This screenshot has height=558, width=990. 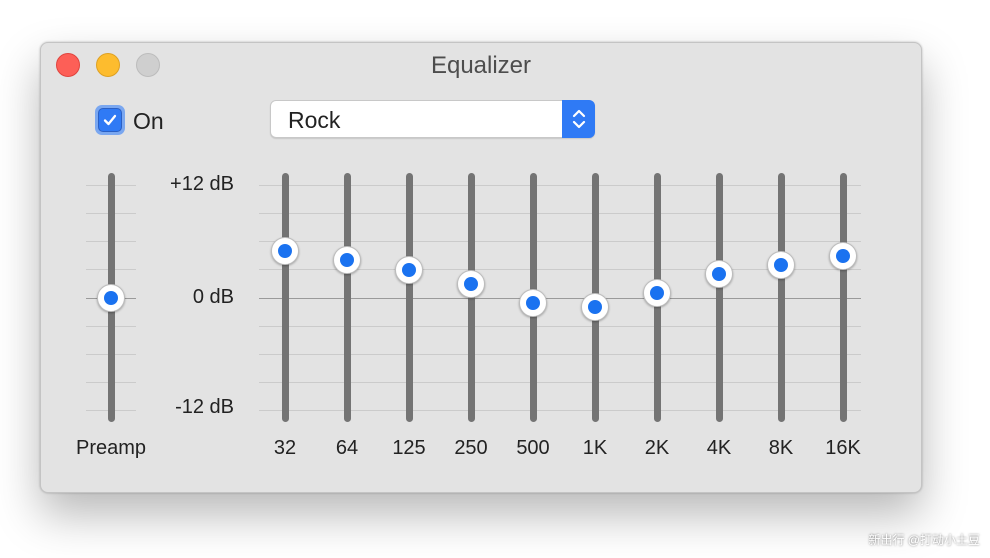 I want to click on band-slider-4k-track, so click(x=719, y=297).